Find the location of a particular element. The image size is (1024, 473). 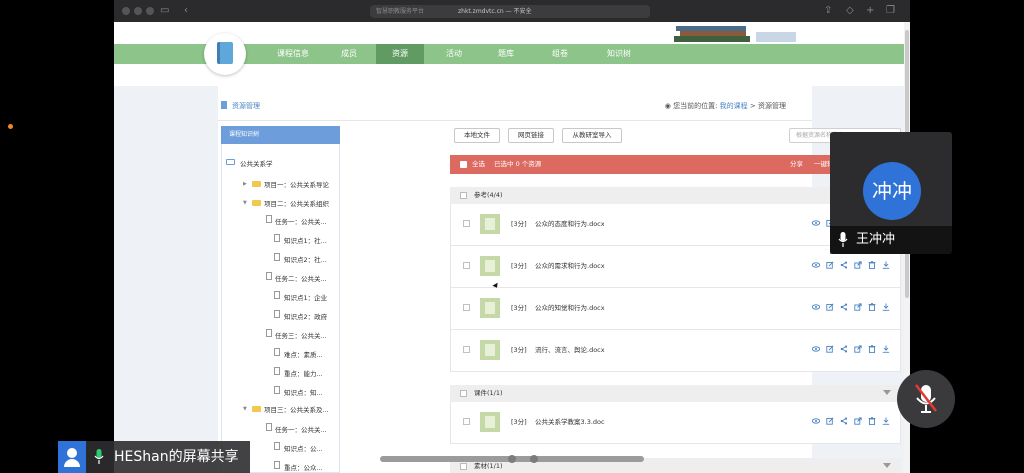

nav-papers: 组卷 is located at coordinates (560, 54).